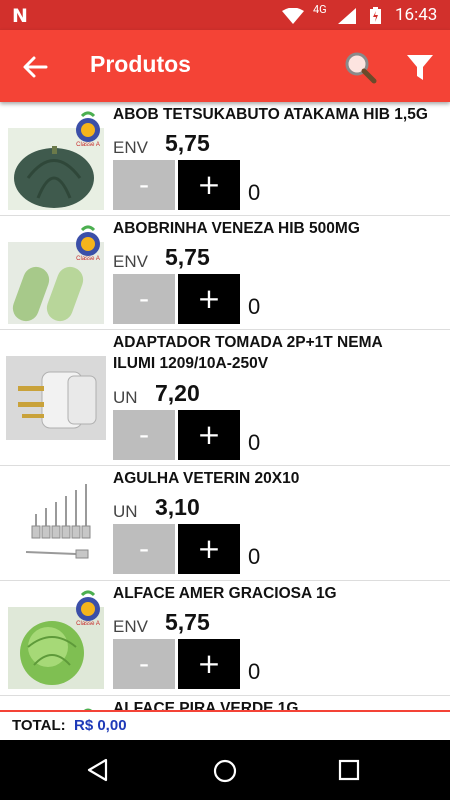 The width and height of the screenshot is (450, 800). I want to click on lettuce-seed-pack-image: Classe A, so click(56, 638).